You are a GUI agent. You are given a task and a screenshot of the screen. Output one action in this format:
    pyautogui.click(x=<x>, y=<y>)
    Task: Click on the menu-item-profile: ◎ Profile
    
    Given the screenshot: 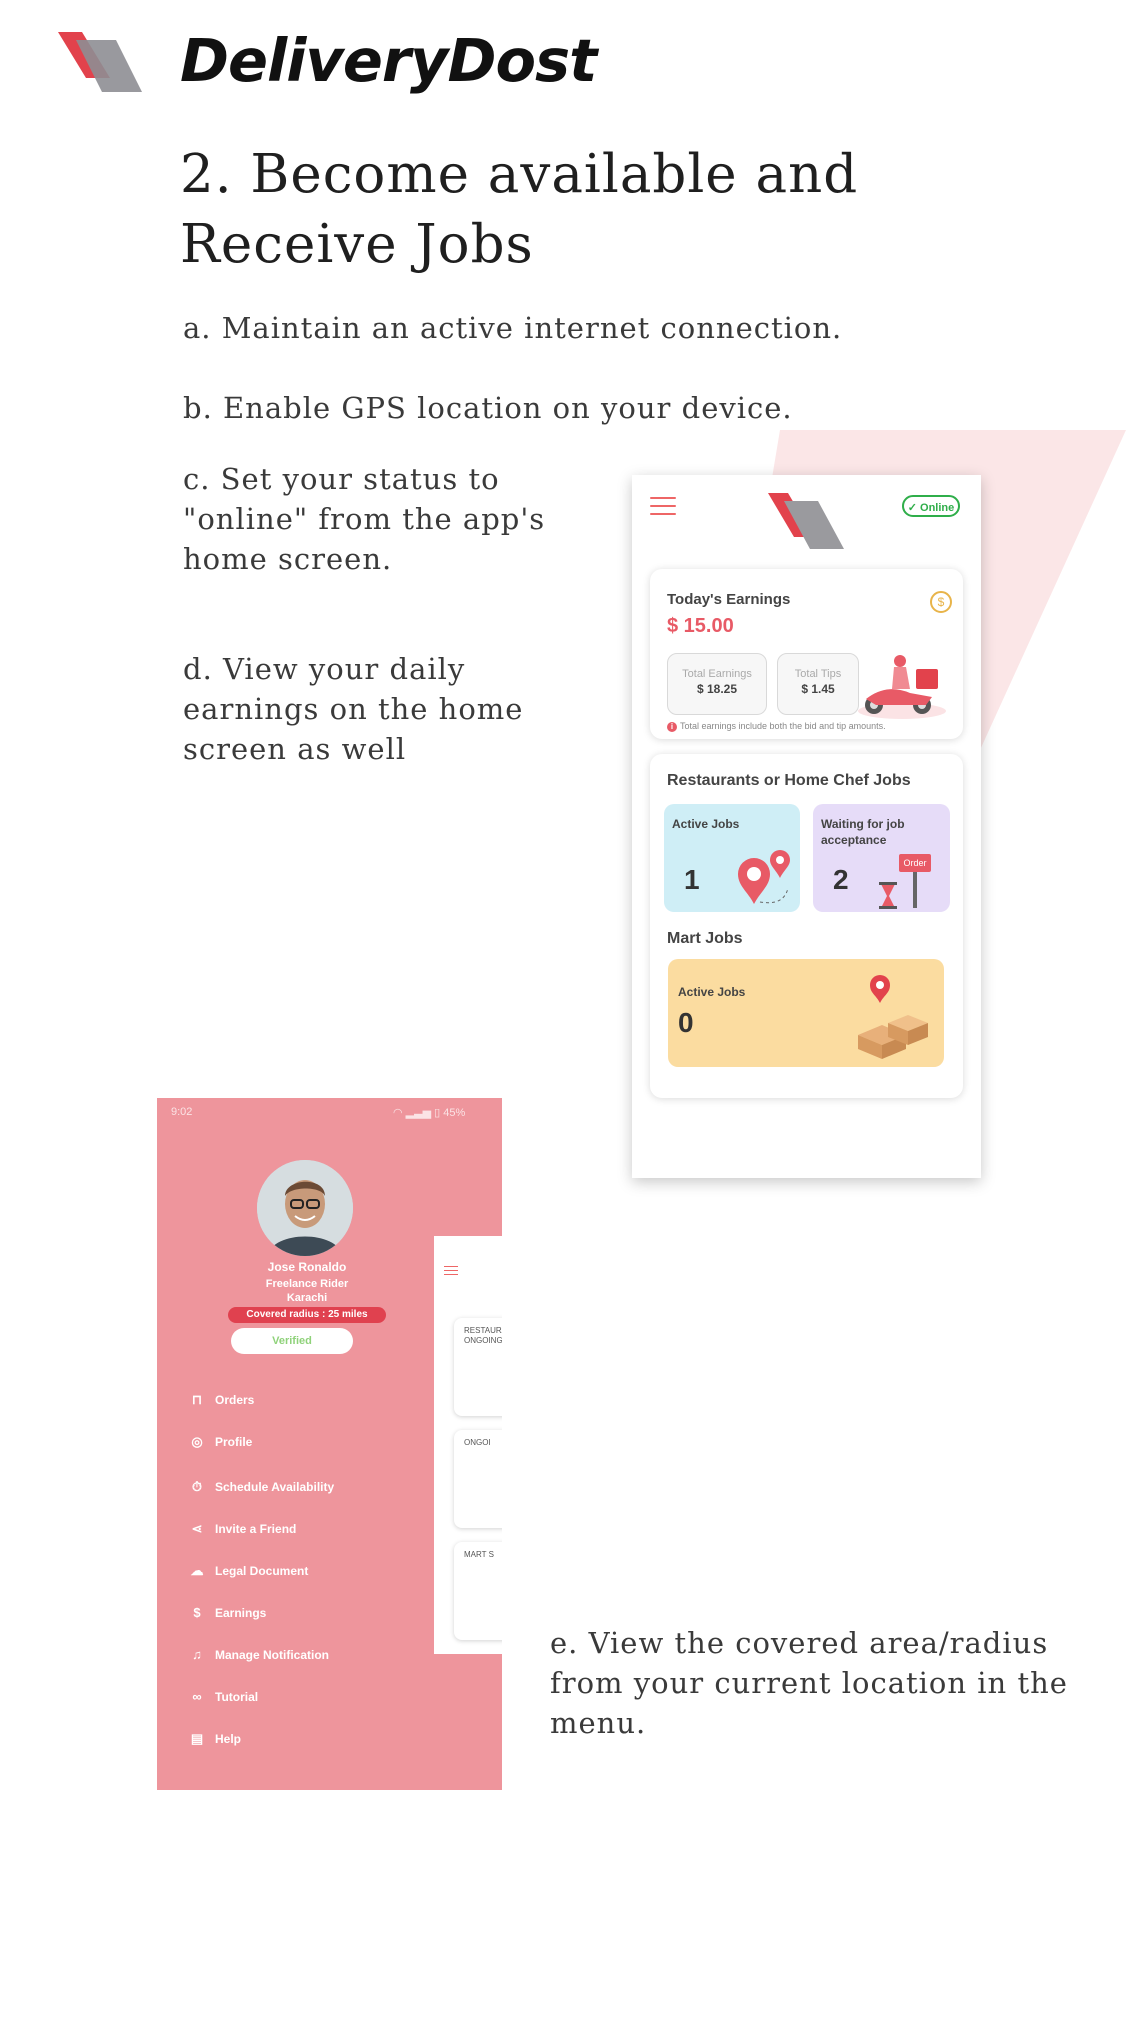 What is the action you would take?
    pyautogui.click(x=220, y=1442)
    